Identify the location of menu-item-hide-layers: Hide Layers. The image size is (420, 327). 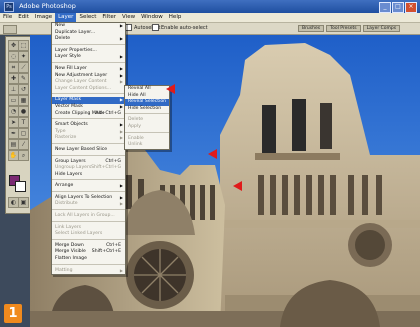
(88, 175).